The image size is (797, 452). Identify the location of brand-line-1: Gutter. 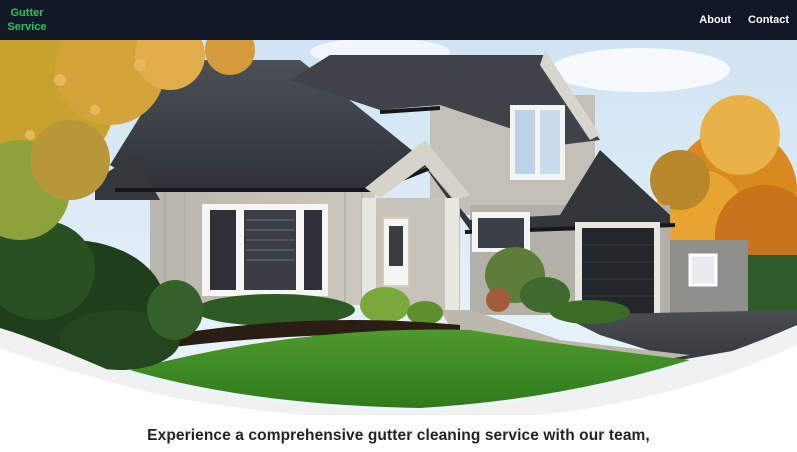
(27, 13).